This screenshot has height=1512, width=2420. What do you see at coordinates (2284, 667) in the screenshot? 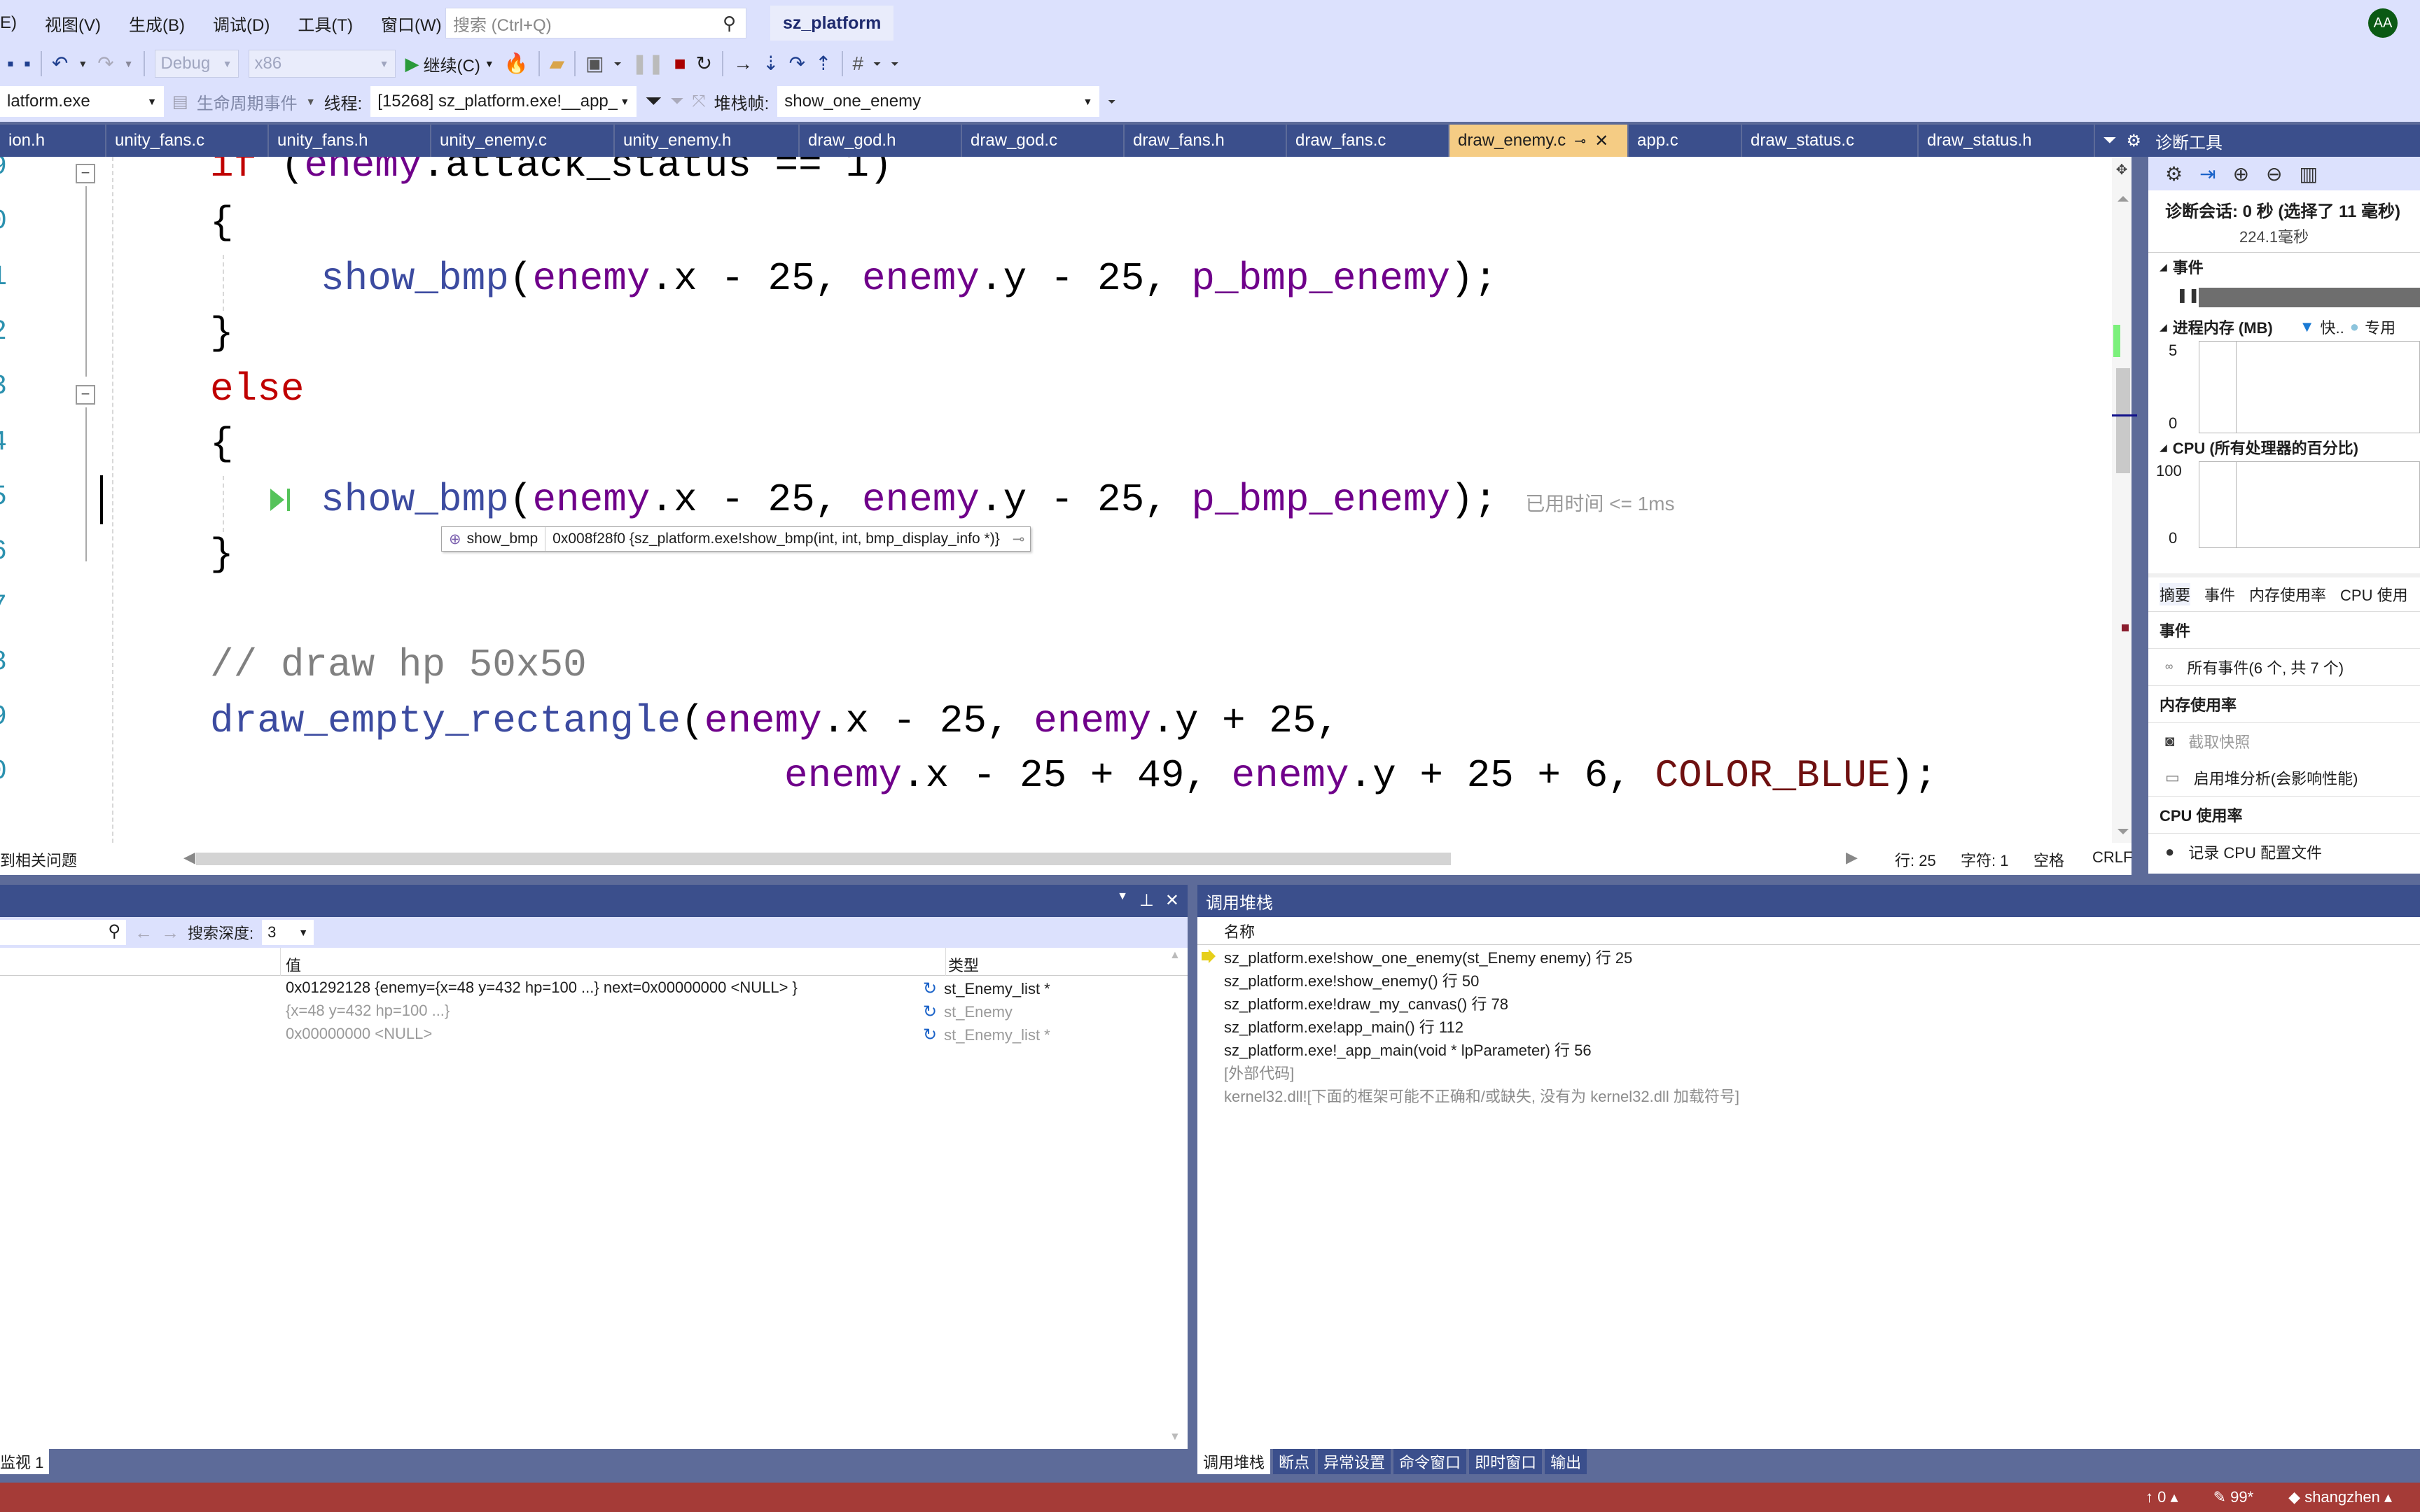
I see `all-events-link: ∞ 所有事件(6 个, 共 7 个)` at bounding box center [2284, 667].